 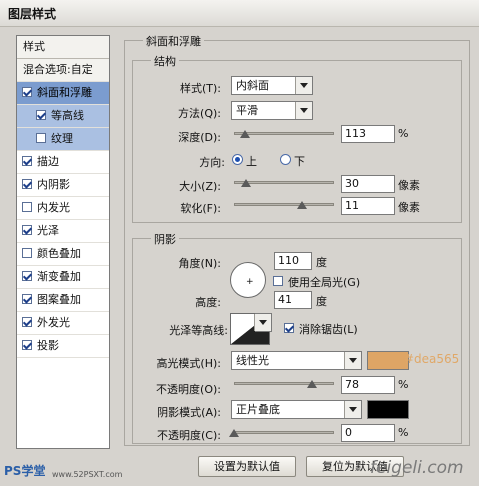 I want to click on inner-shadow-checkbox, so click(x=27, y=184).